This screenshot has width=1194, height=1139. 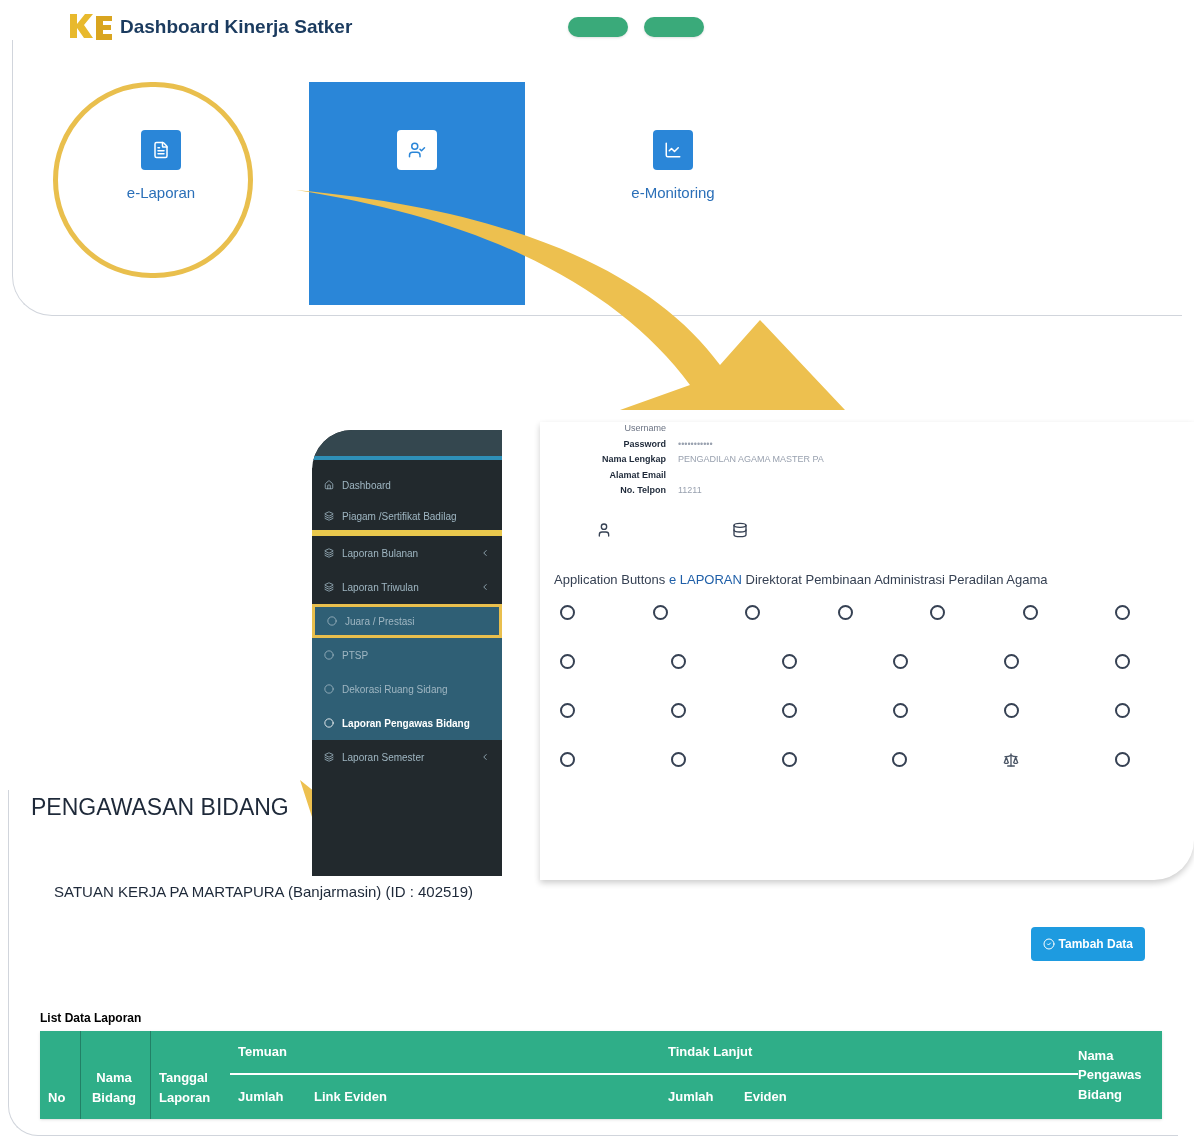 I want to click on column-header: Tindak Lanjut, so click(x=710, y=1052).